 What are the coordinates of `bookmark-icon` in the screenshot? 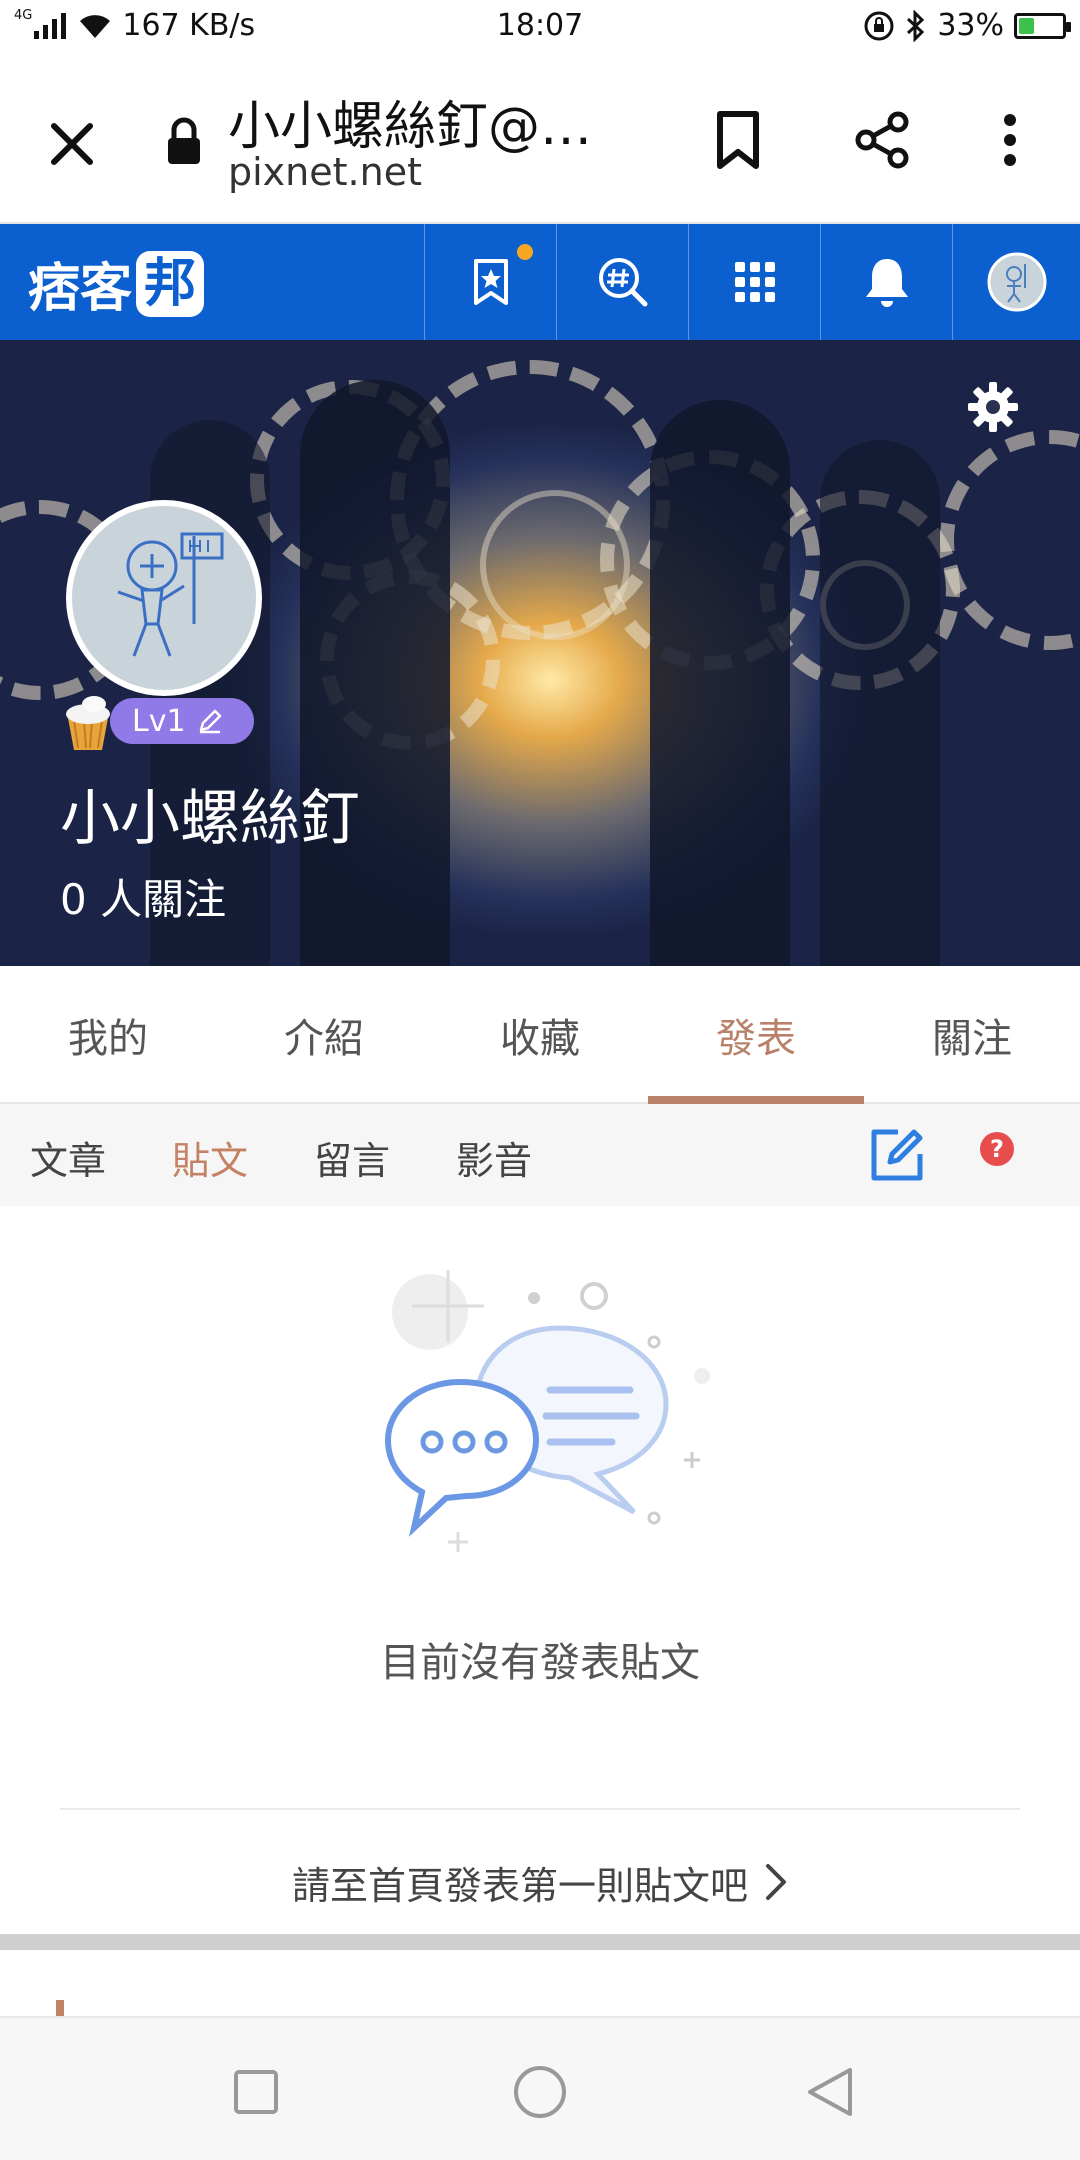 It's located at (738, 140).